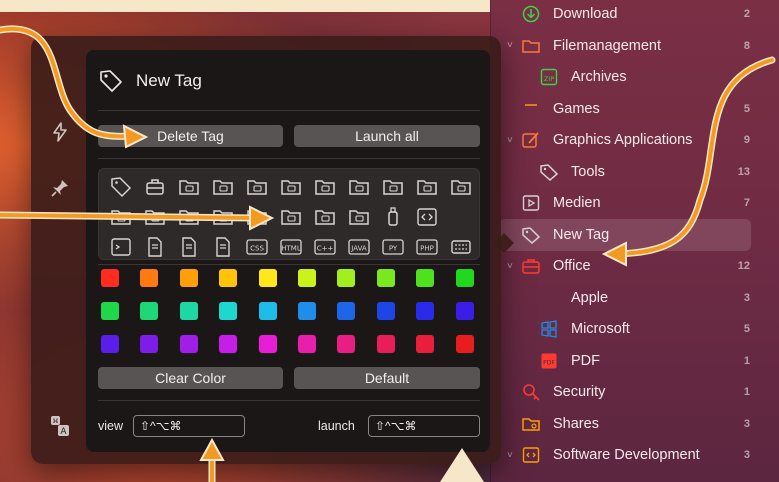 The width and height of the screenshot is (779, 482). Describe the element at coordinates (625, 234) in the screenshot. I see `sidebar-item: New Tag` at that location.